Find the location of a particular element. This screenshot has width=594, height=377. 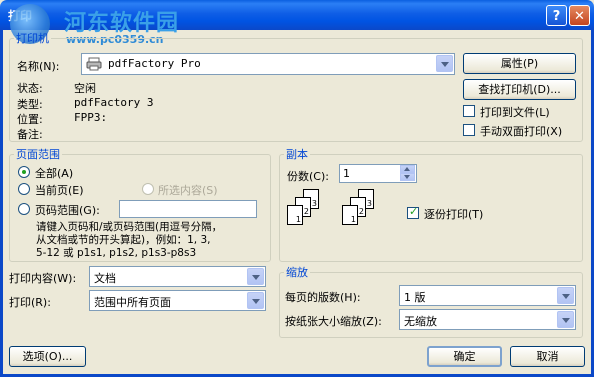

printer-icon is located at coordinates (94, 64).